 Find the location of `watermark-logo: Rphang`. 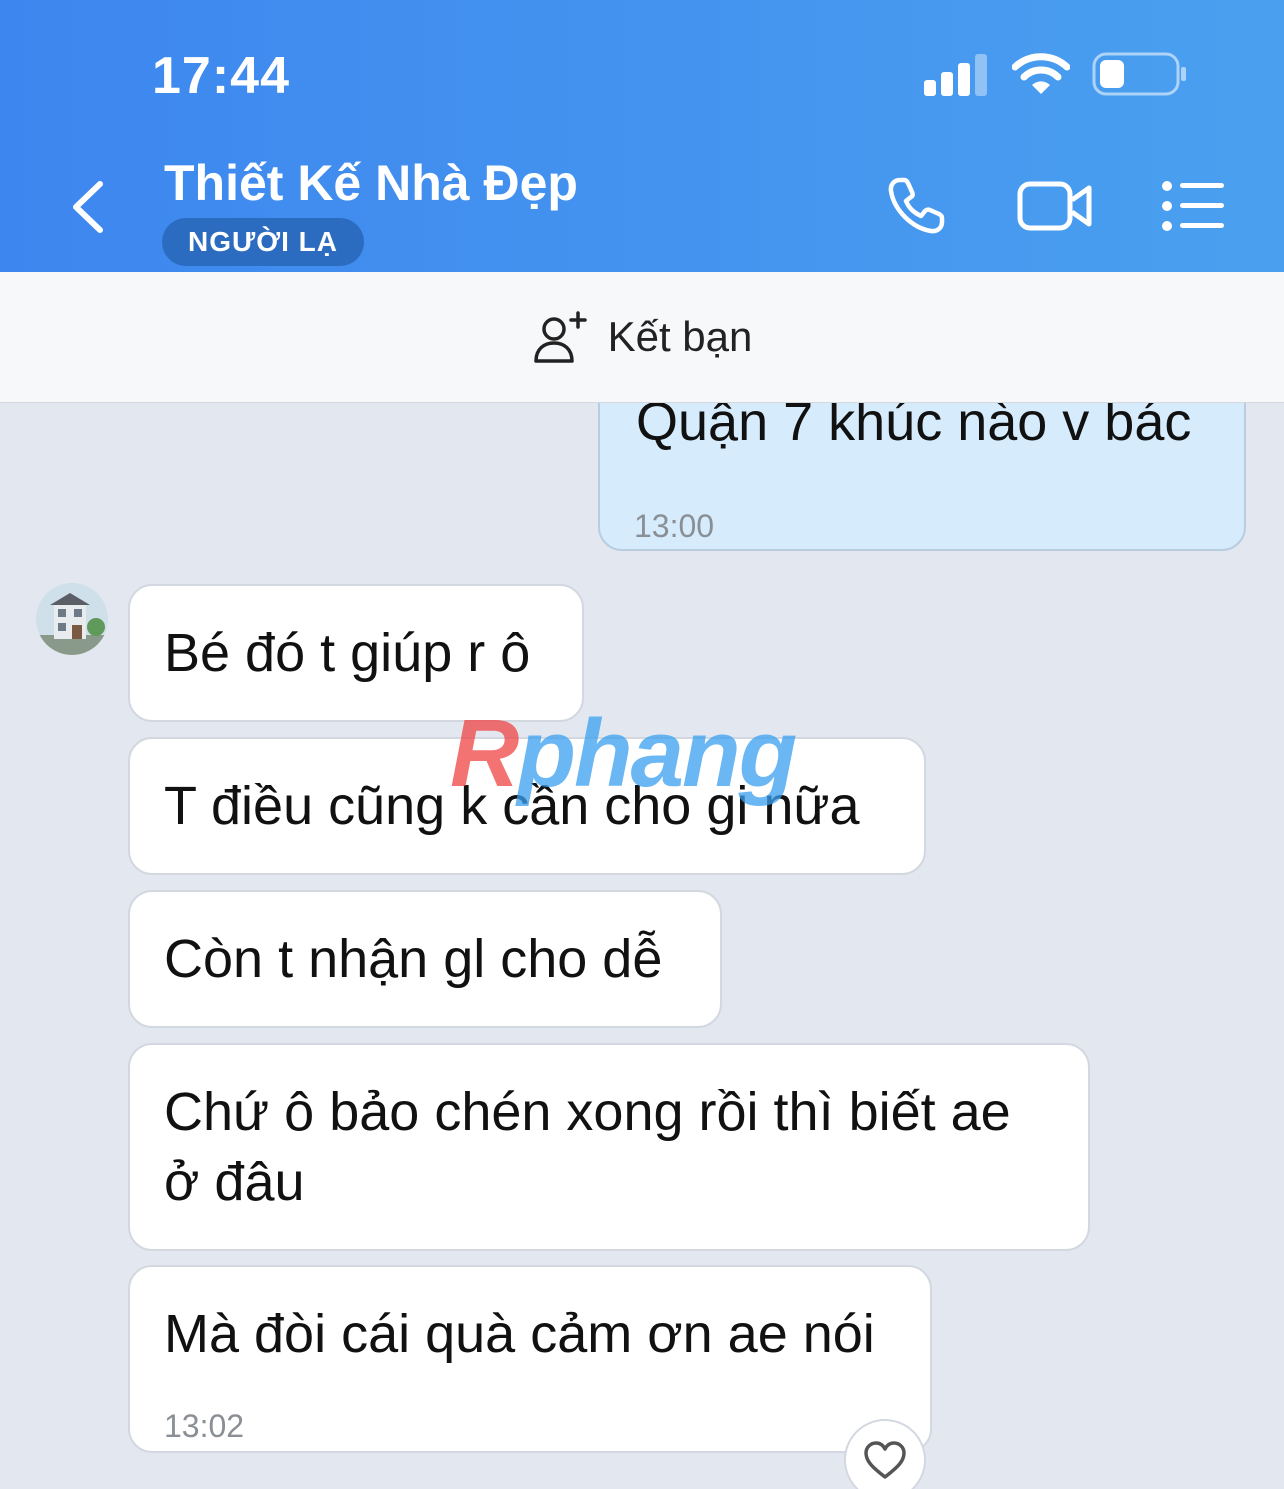

watermark-logo: Rphang is located at coordinates (623, 753).